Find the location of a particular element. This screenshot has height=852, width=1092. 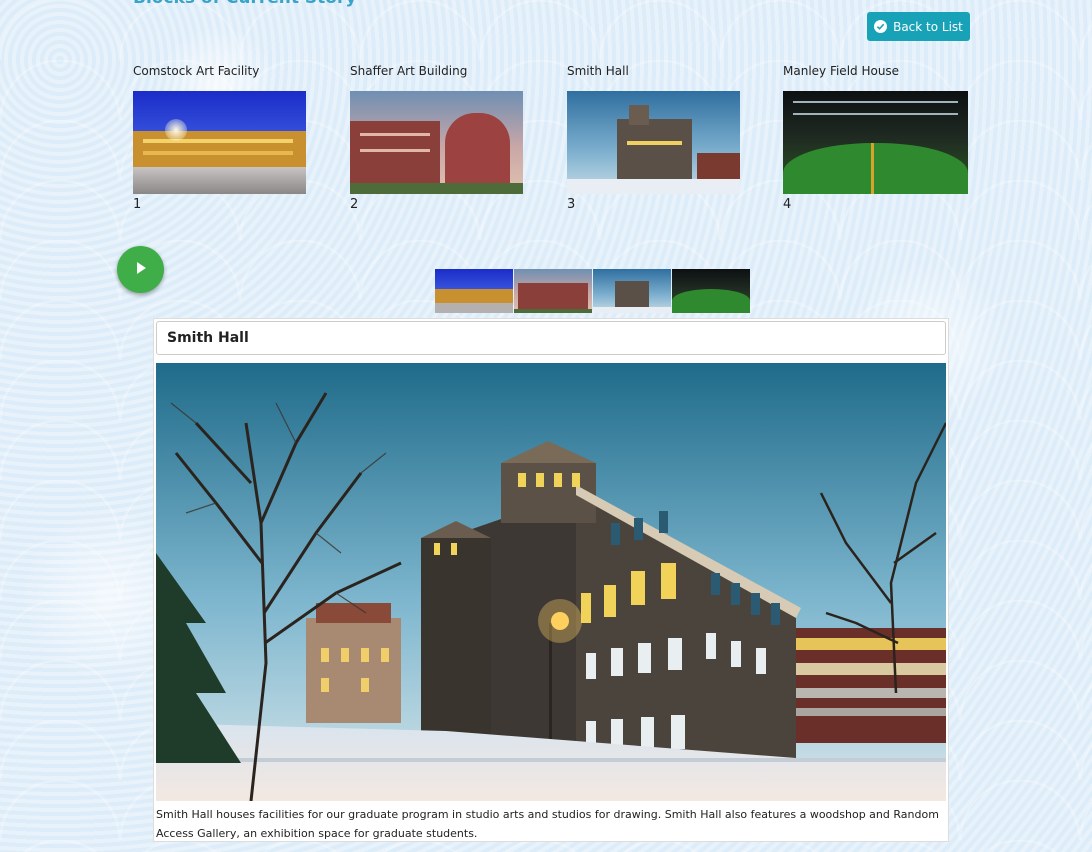

play-button is located at coordinates (140, 269).